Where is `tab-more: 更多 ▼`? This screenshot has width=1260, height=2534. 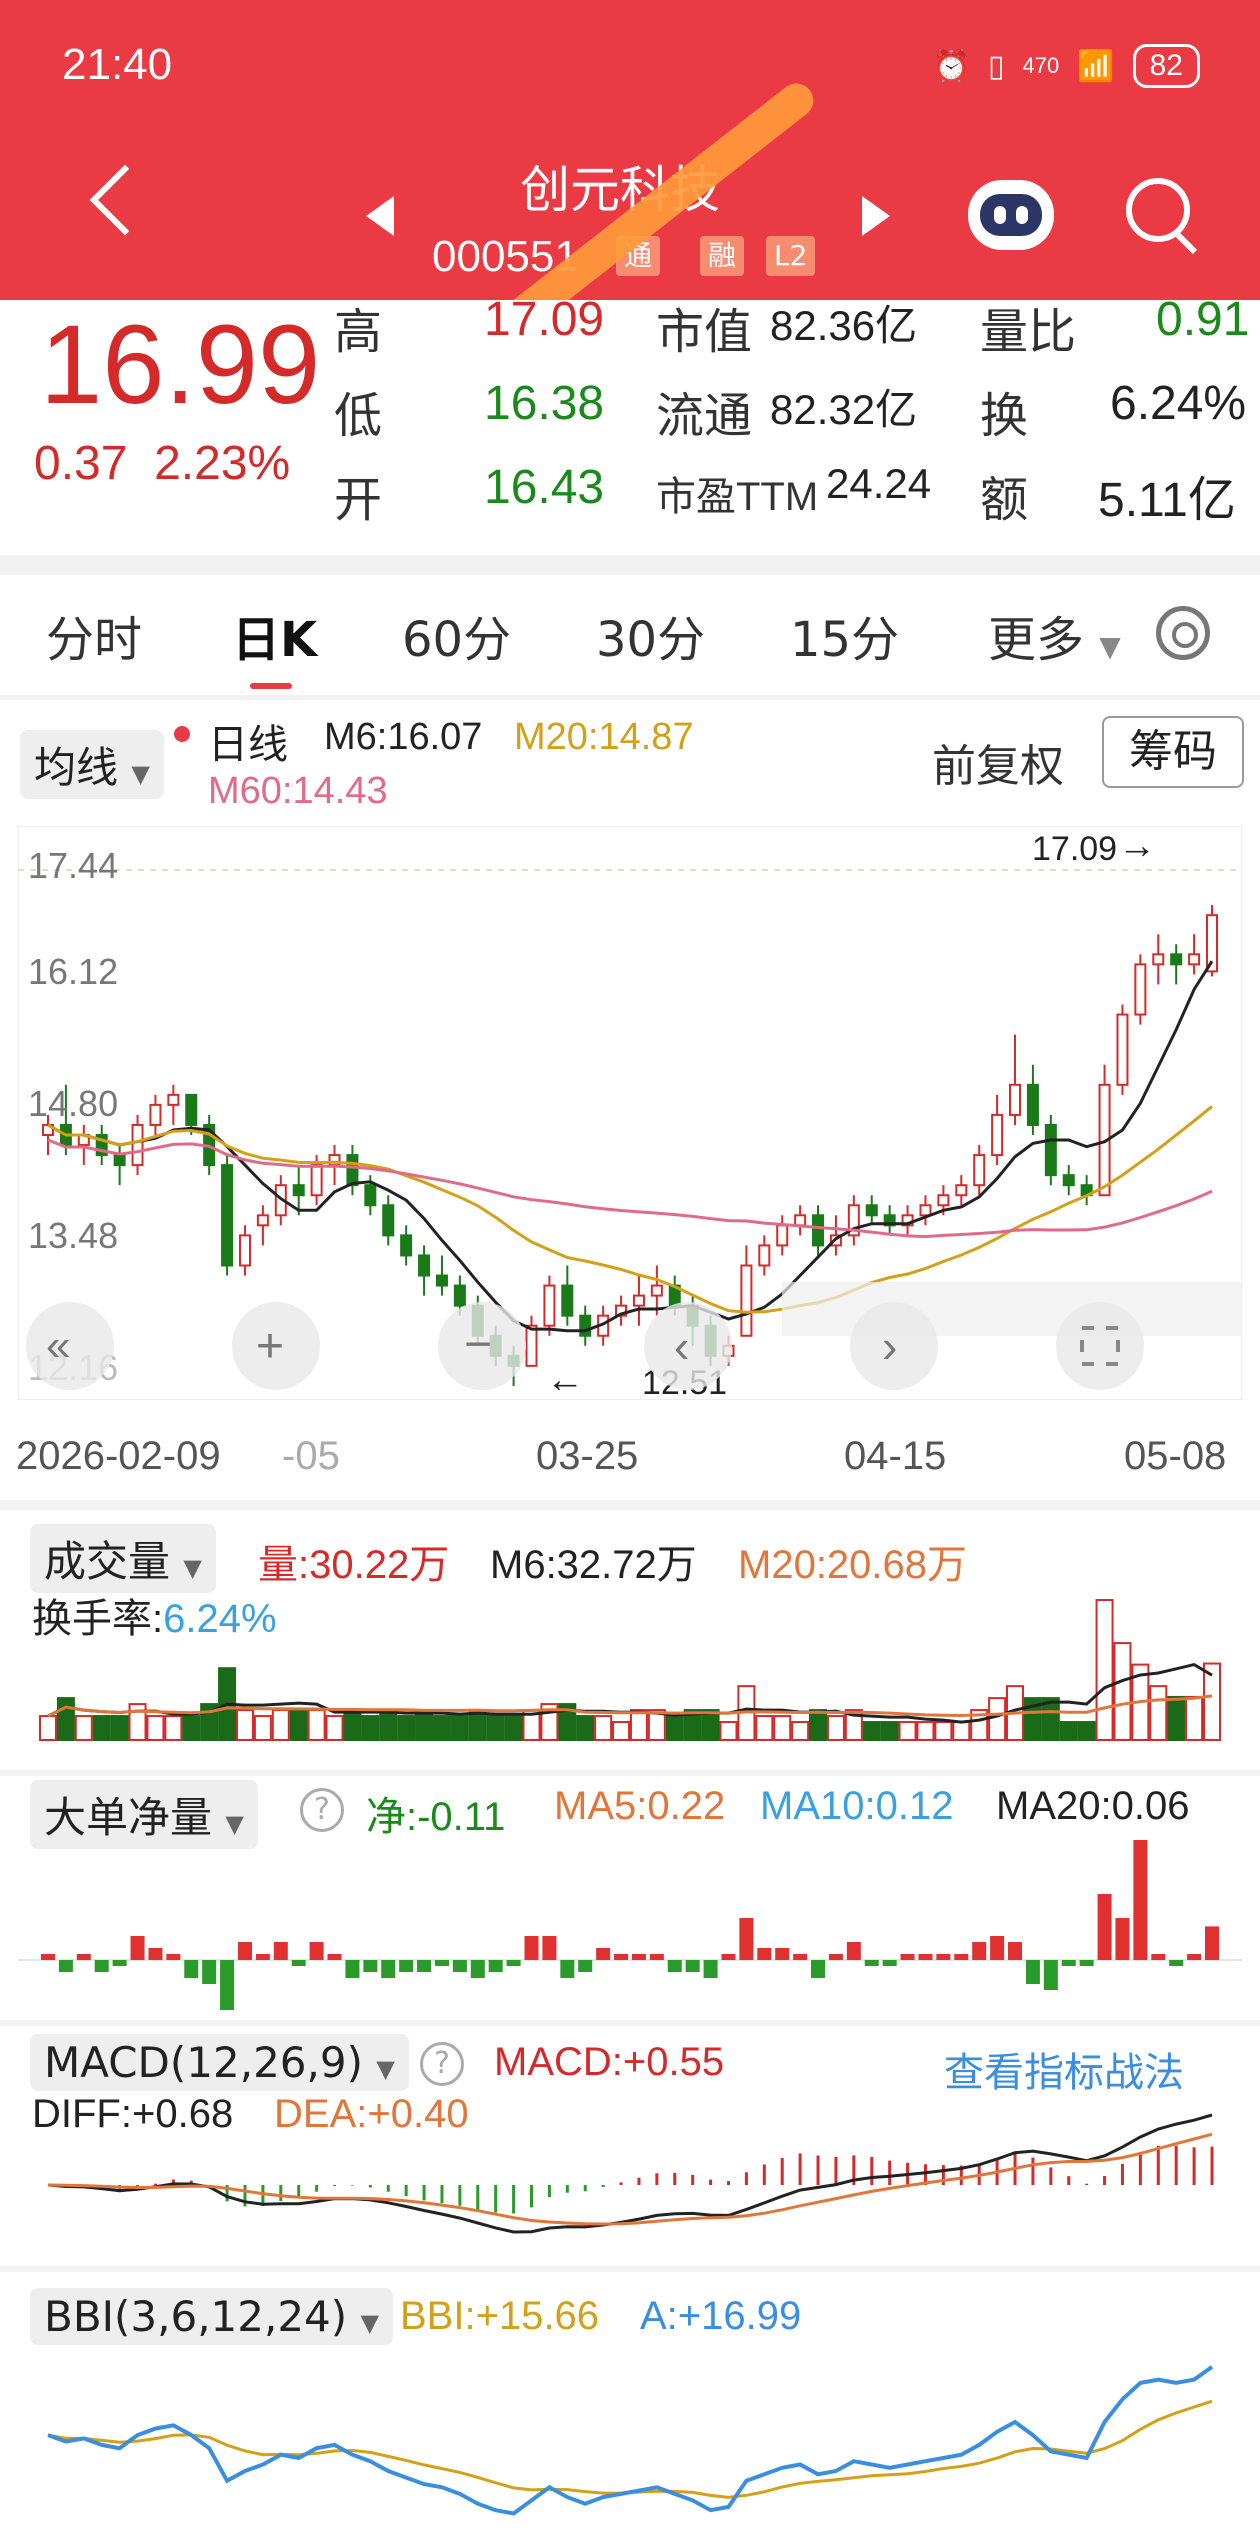 tab-more: 更多 ▼ is located at coordinates (1054, 635).